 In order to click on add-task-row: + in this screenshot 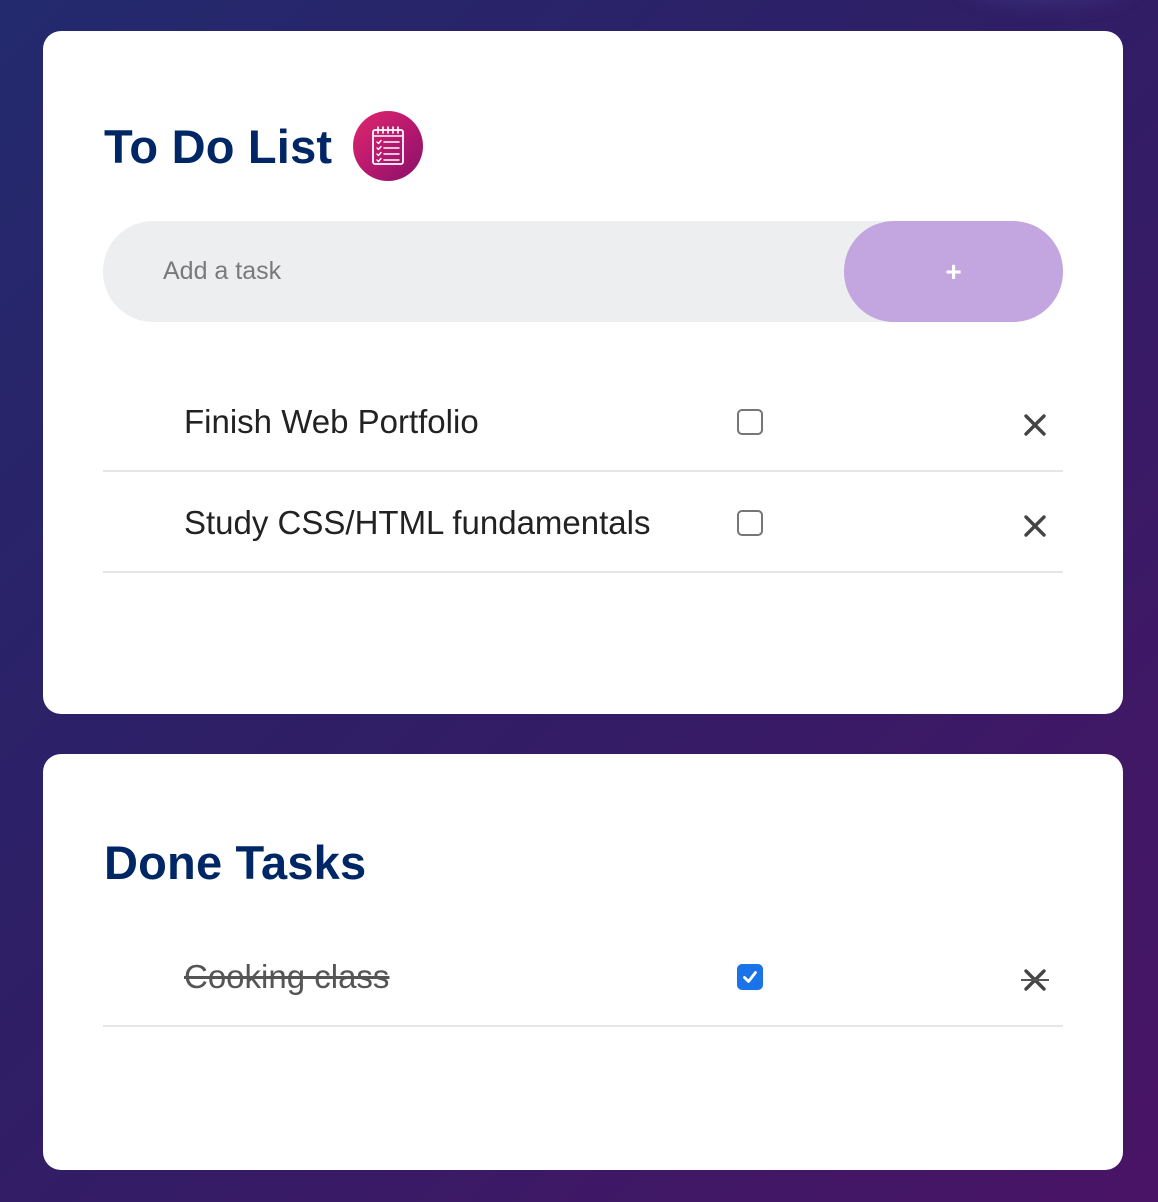, I will do `click(583, 271)`.